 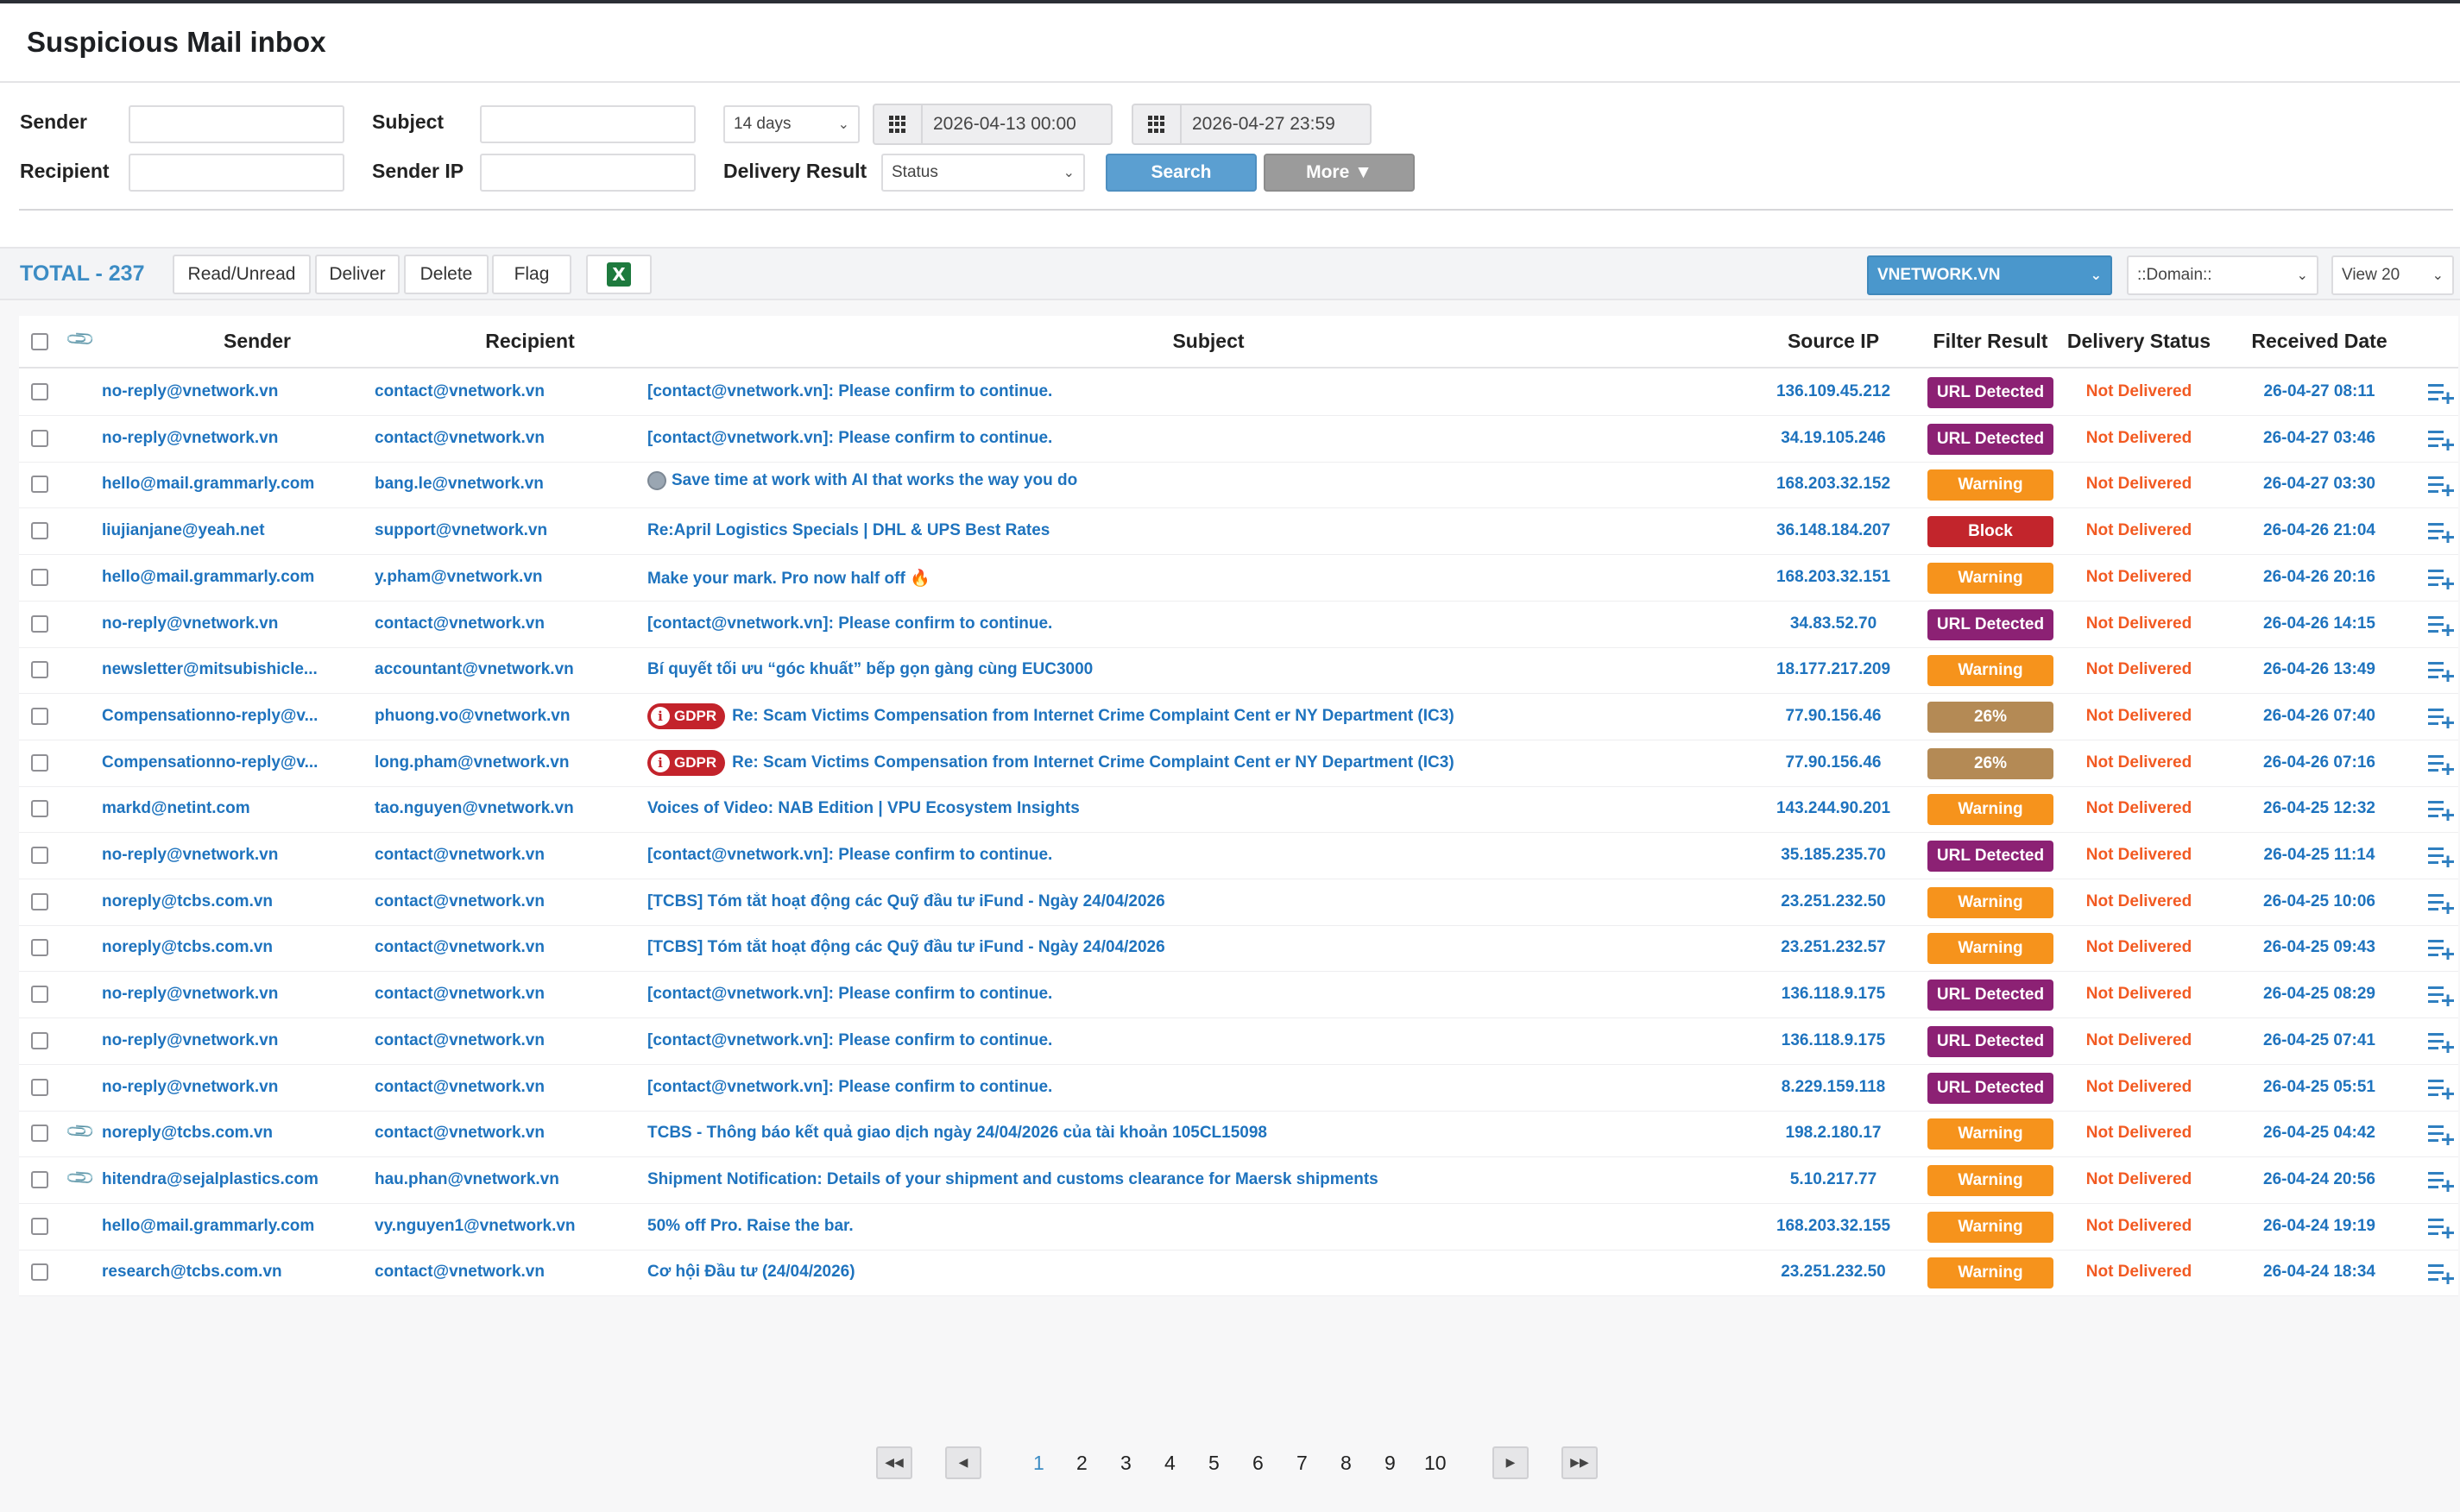 What do you see at coordinates (588, 173) in the screenshot?
I see `sender-ip-input` at bounding box center [588, 173].